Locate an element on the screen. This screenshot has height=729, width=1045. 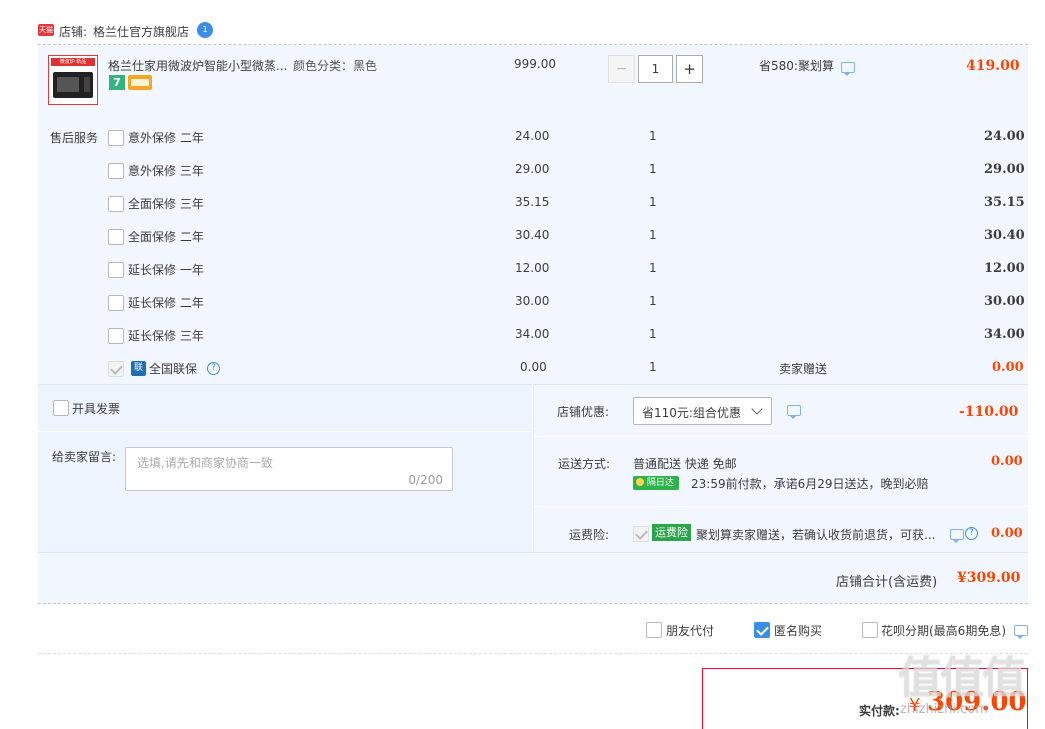
quantity-input: 1 is located at coordinates (655, 69).